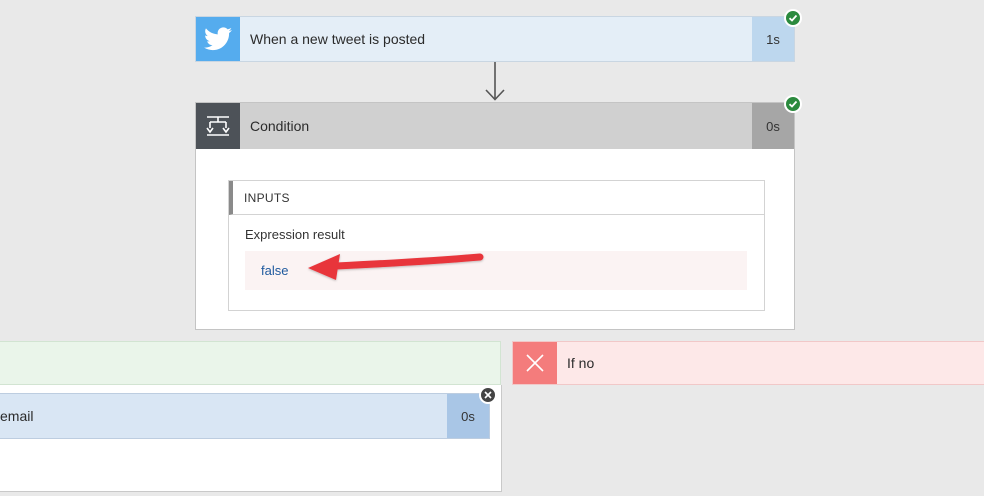 The height and width of the screenshot is (496, 984). What do you see at coordinates (295, 234) in the screenshot?
I see `expression-result-label: Expression result` at bounding box center [295, 234].